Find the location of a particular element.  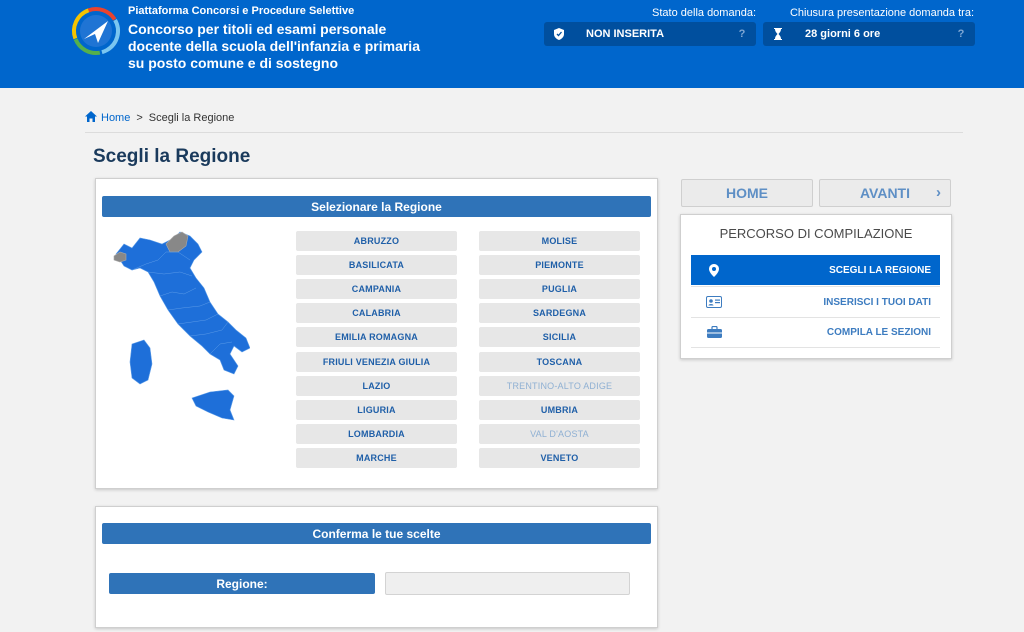

next-button-label: AVANTI is located at coordinates (885, 193).